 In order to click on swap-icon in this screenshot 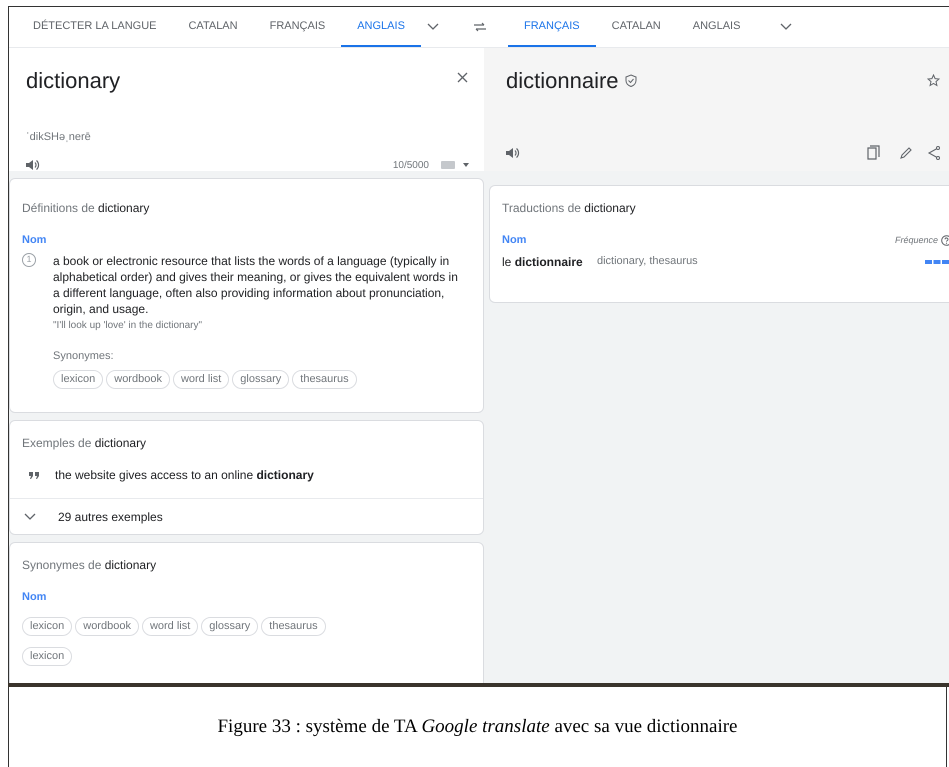, I will do `click(480, 27)`.